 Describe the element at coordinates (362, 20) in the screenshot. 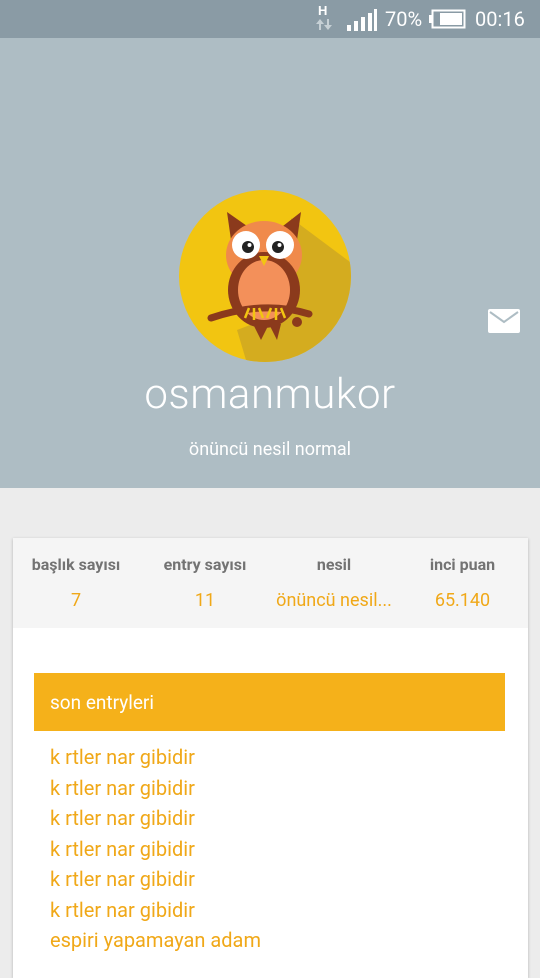

I see `signal-icon` at that location.